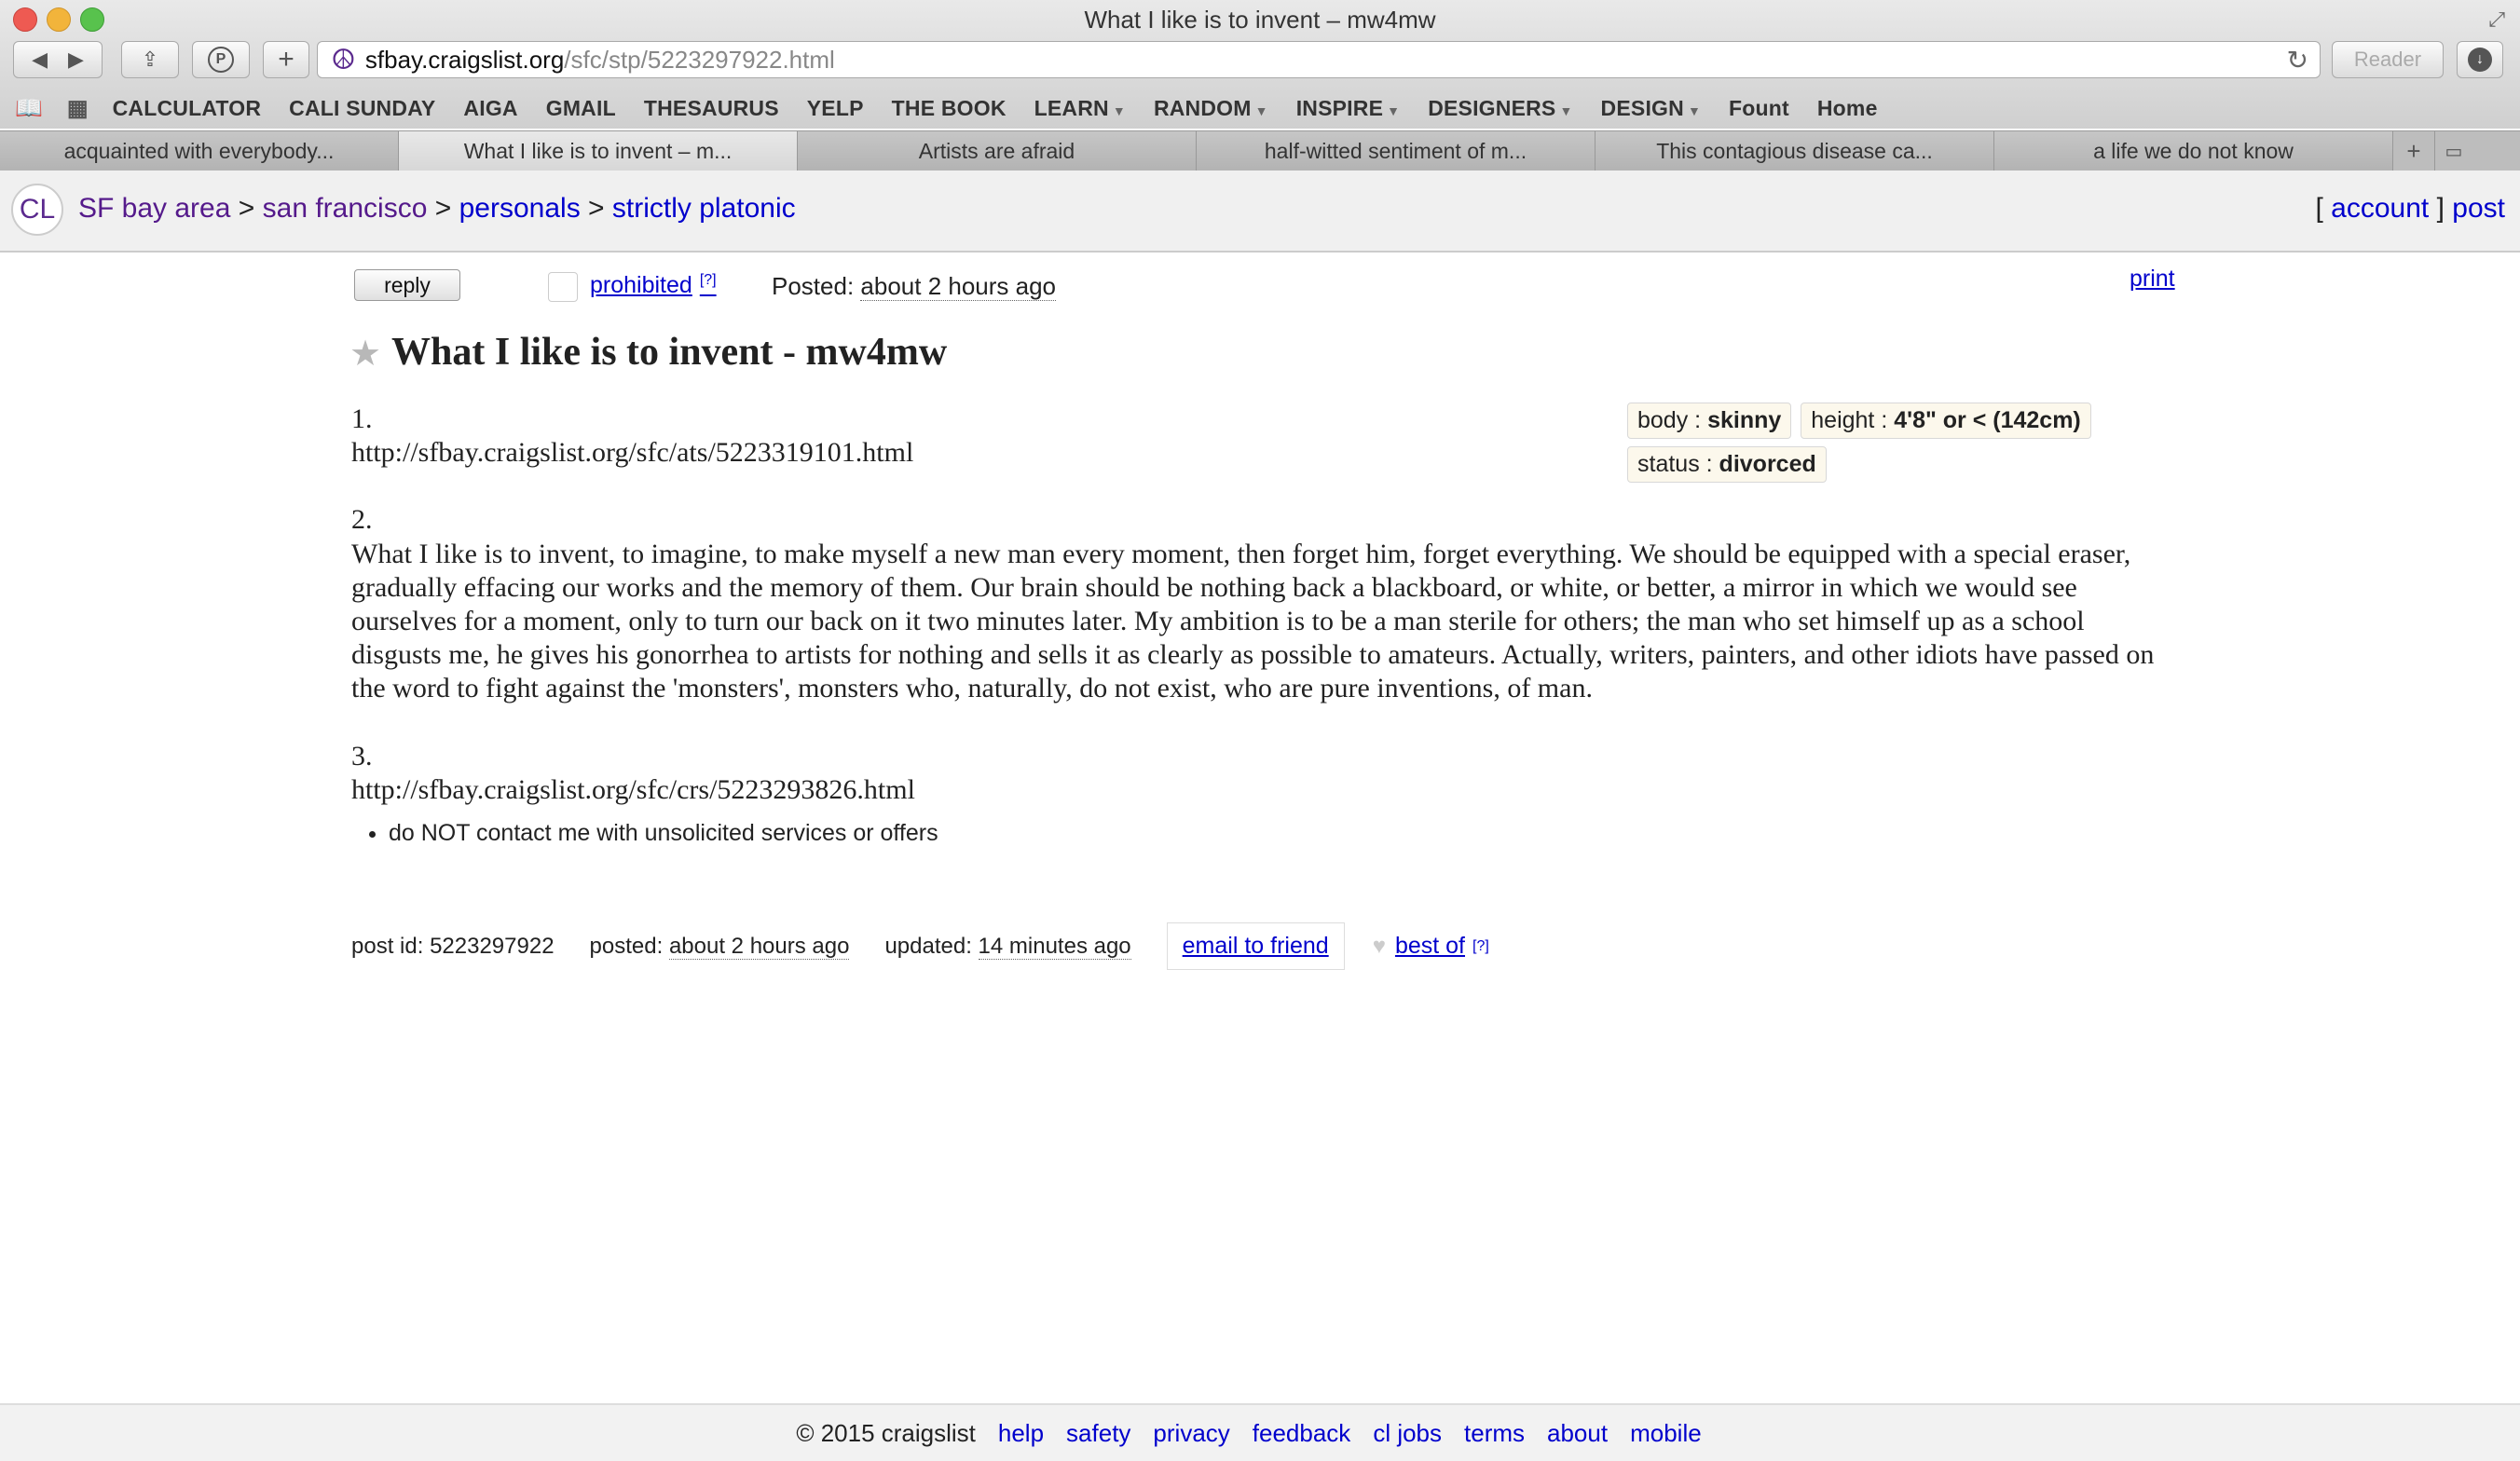 This screenshot has width=2520, height=1461. I want to click on bookmark-label: CALCULATOR, so click(187, 107).